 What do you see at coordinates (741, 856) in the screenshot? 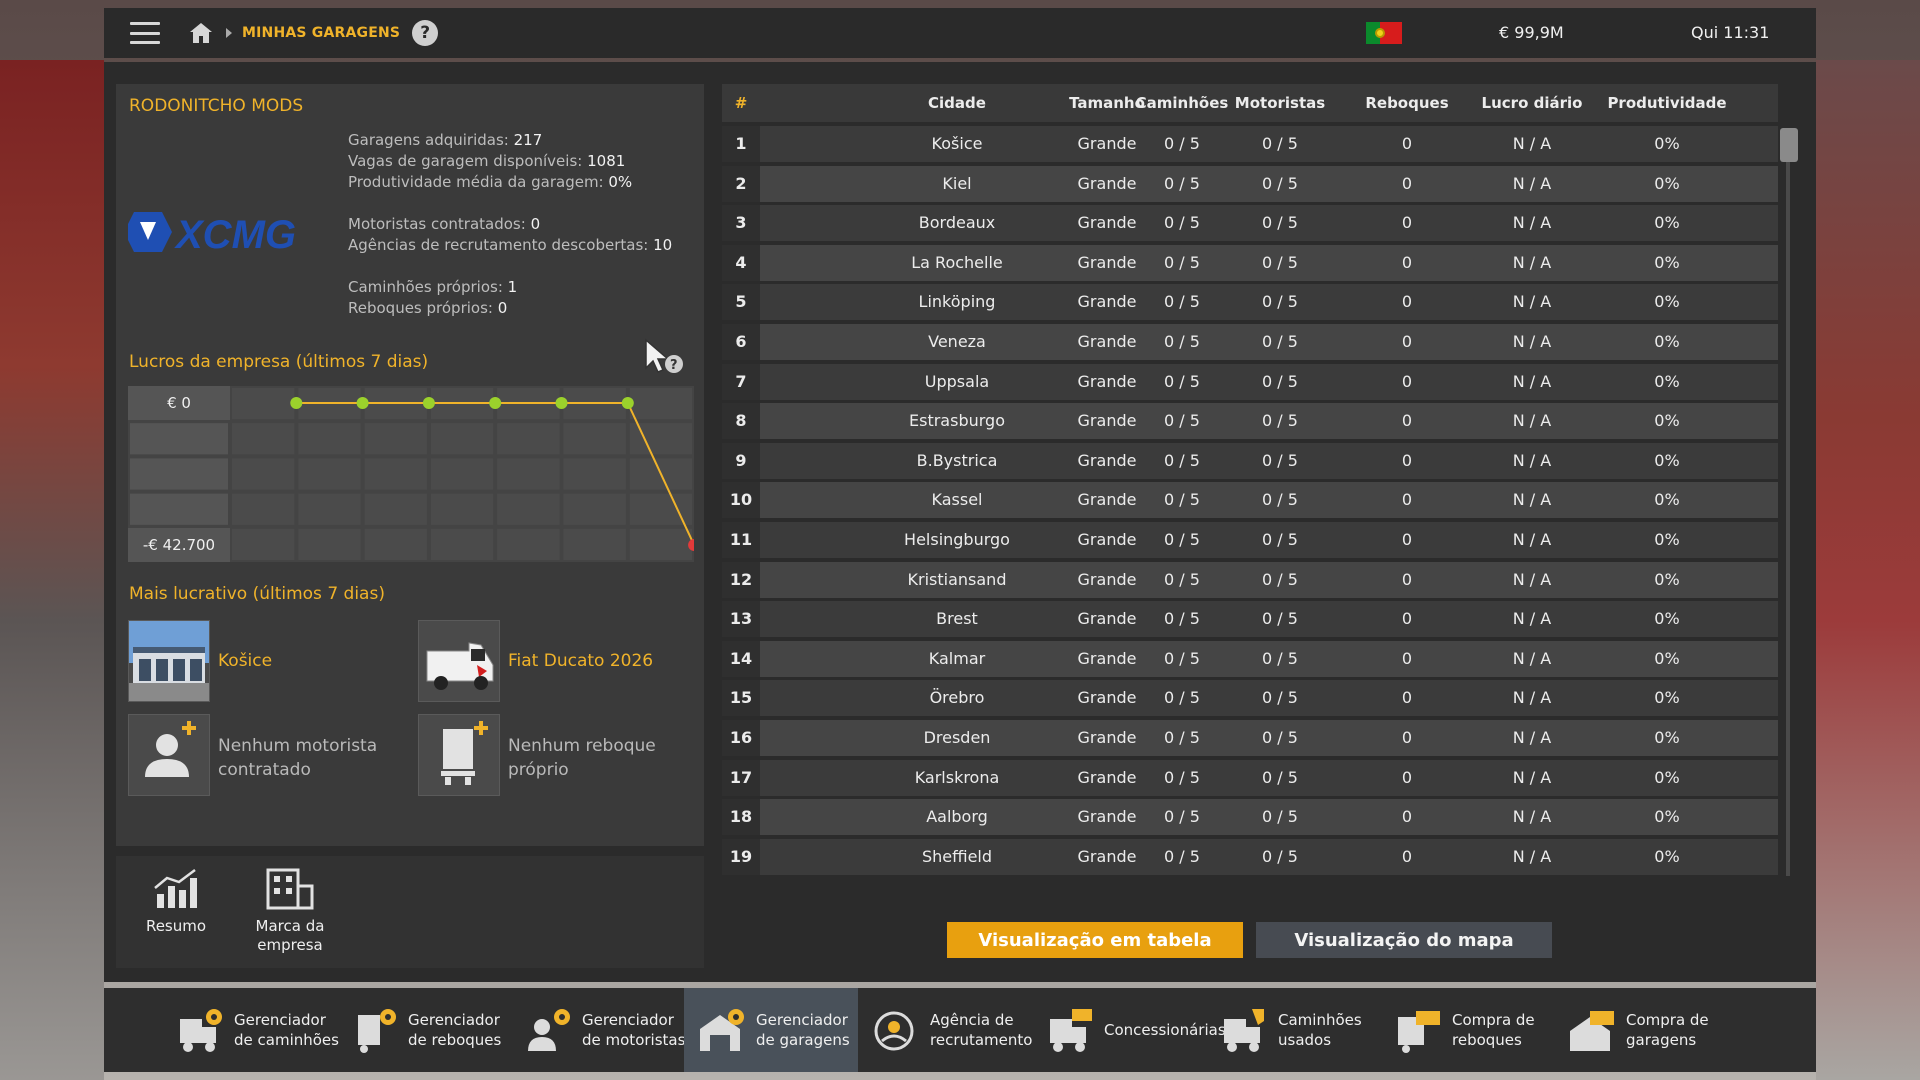
I see `row-number: 19` at bounding box center [741, 856].